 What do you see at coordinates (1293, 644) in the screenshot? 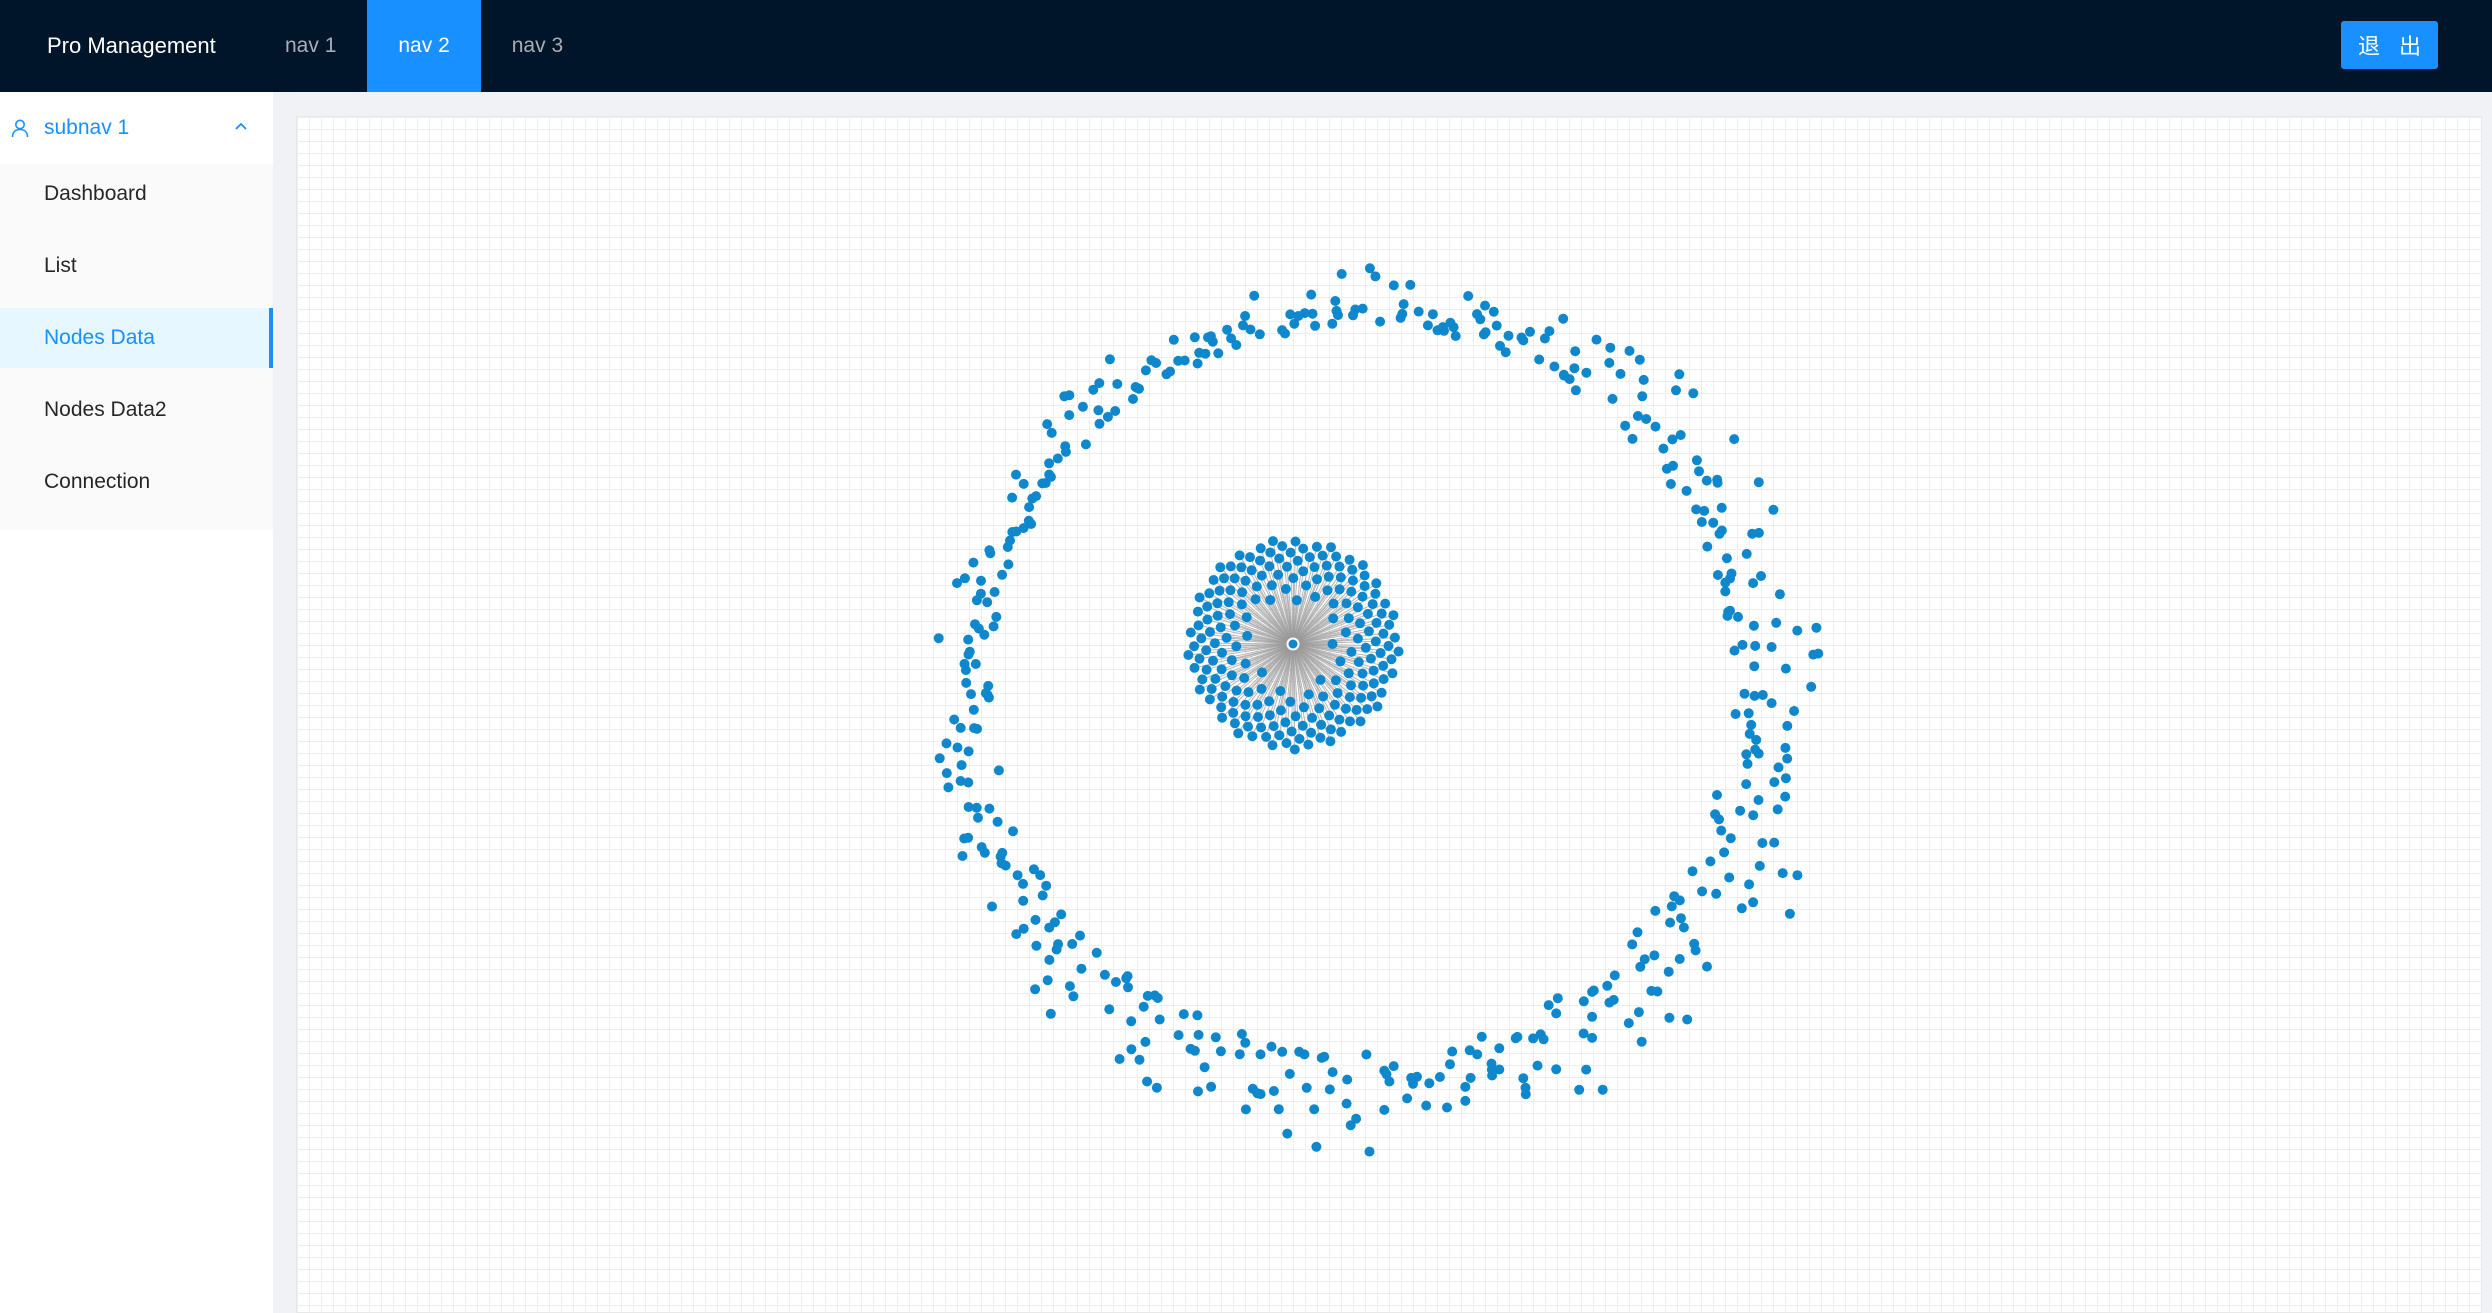
I see `graph-hub-node` at bounding box center [1293, 644].